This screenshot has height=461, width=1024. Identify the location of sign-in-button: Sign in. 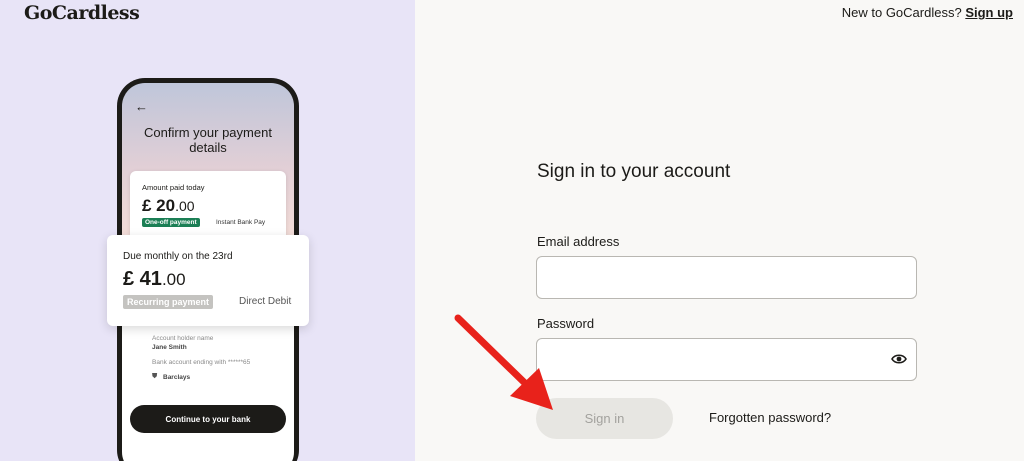
(604, 418).